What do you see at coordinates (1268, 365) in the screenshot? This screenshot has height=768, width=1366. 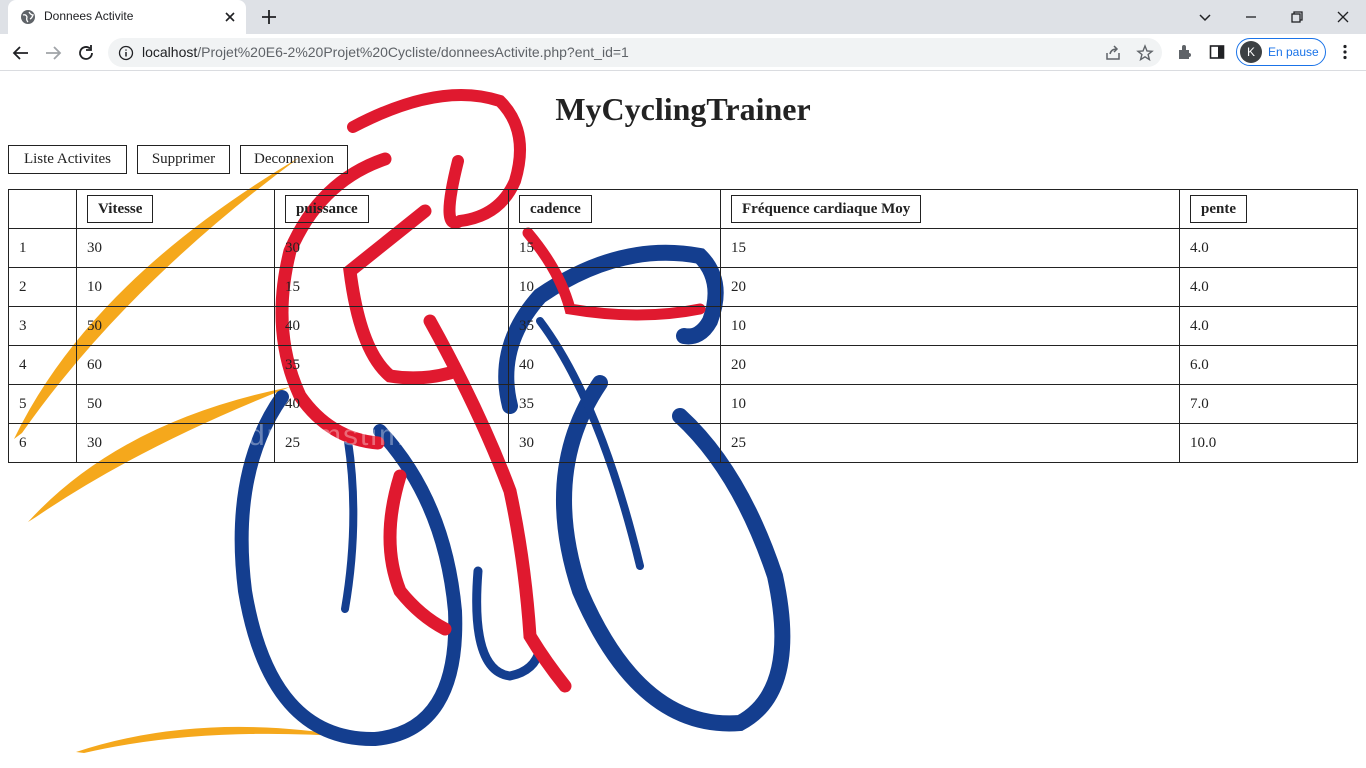 I see `table-cell: 6.0` at bounding box center [1268, 365].